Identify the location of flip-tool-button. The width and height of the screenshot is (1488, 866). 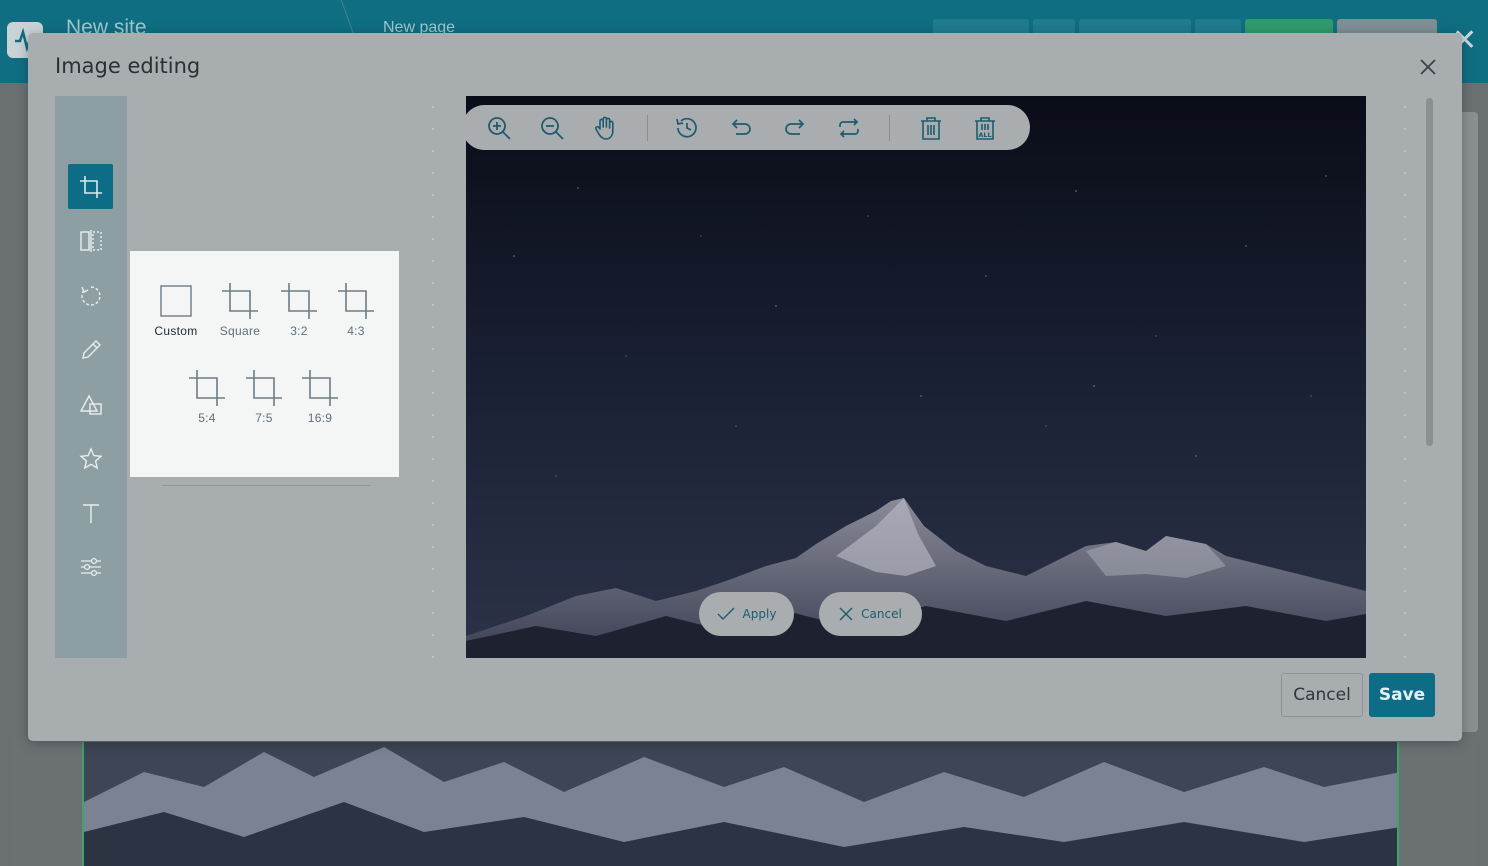
(90, 240).